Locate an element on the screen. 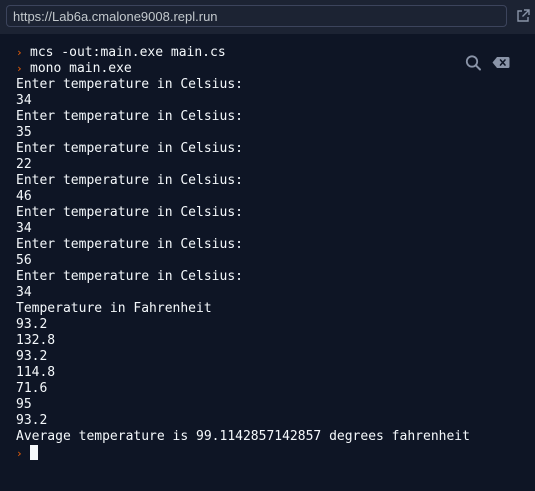 Image resolution: width=535 pixels, height=491 pixels. output-line: 56 is located at coordinates (24, 260).